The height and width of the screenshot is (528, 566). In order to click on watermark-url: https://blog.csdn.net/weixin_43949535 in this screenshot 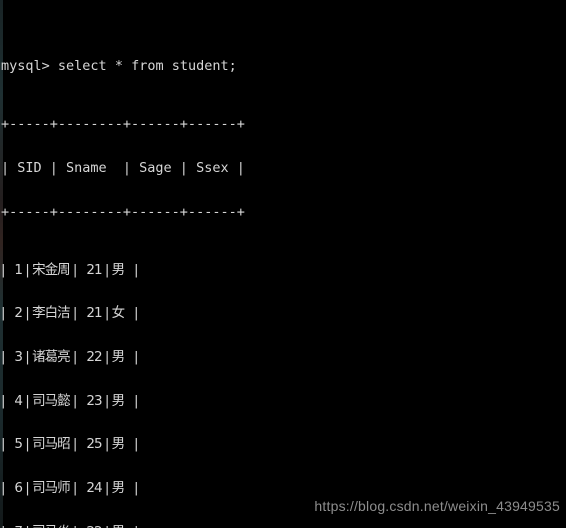, I will do `click(437, 506)`.